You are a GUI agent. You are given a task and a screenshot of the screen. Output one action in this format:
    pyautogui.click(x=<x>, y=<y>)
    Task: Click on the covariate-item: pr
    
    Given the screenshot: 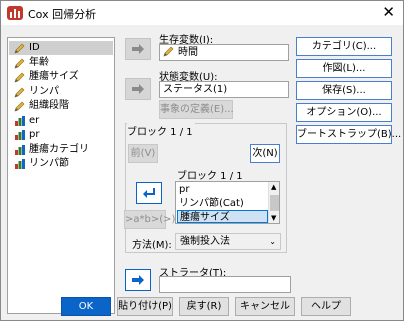 What is the action you would take?
    pyautogui.click(x=222, y=189)
    